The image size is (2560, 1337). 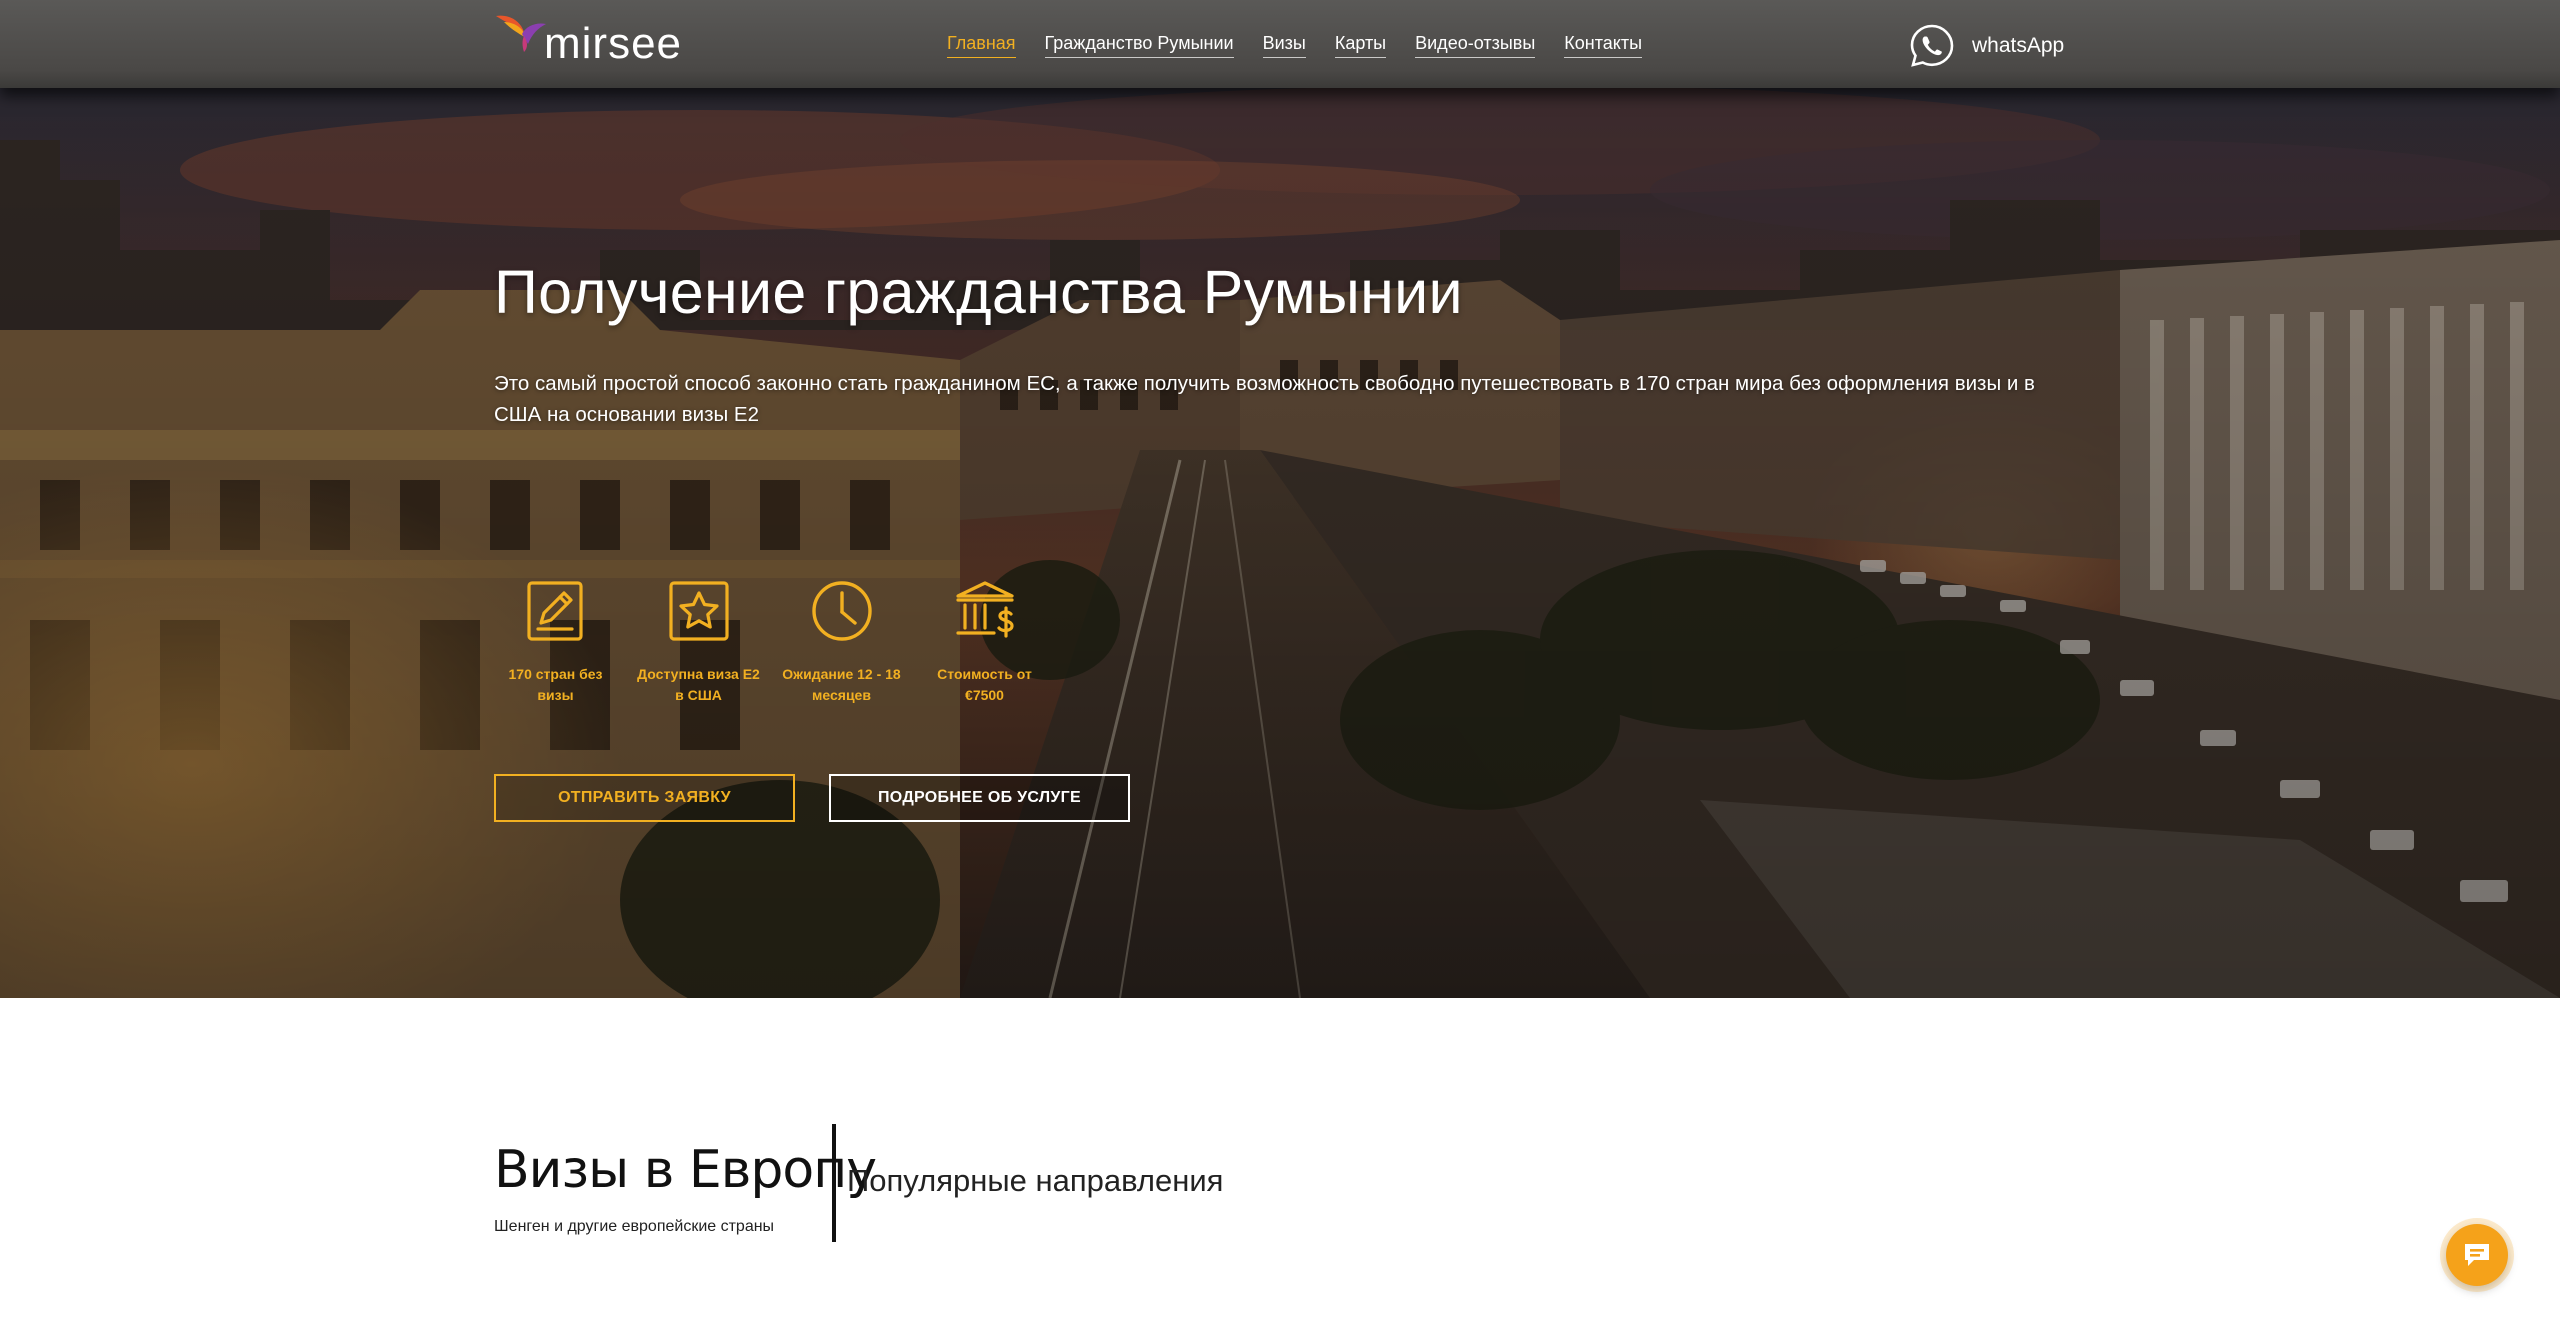 What do you see at coordinates (1603, 45) in the screenshot?
I see `nav-item-contacts: Контакты` at bounding box center [1603, 45].